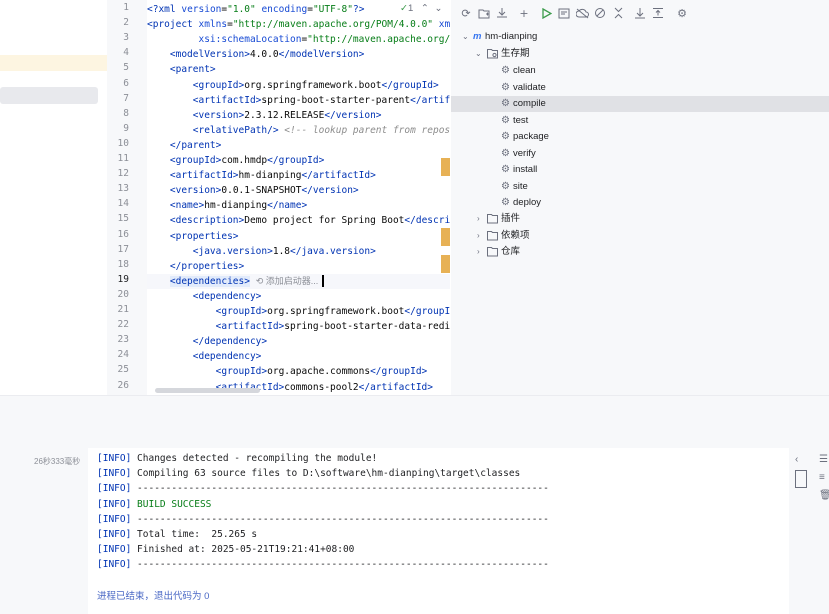  What do you see at coordinates (154, 504) in the screenshot?
I see `console-line: [INFO] BUILD SUCCESS` at bounding box center [154, 504].